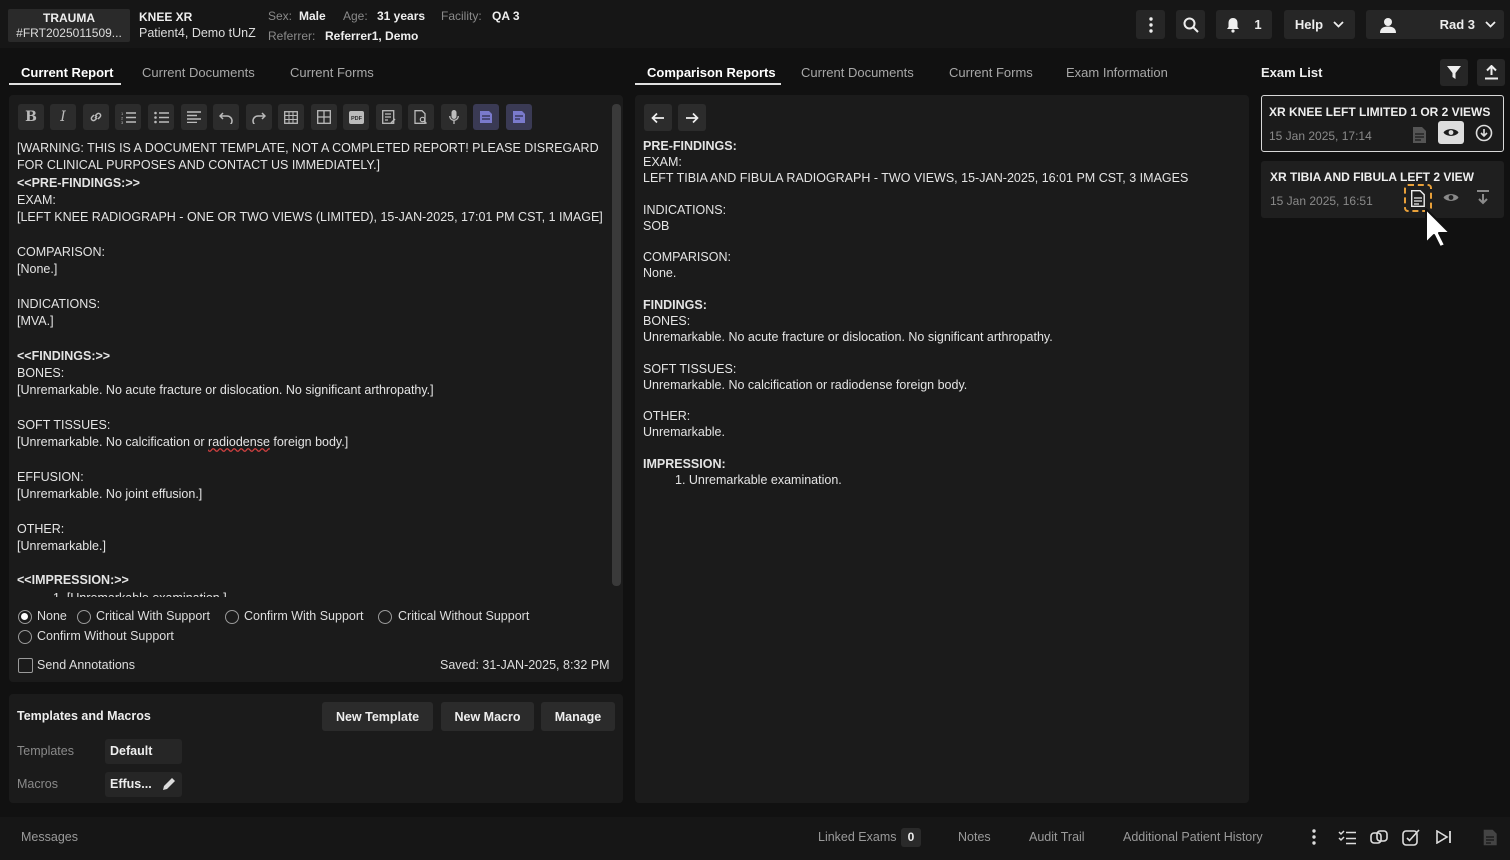 The image size is (1510, 860). Describe the element at coordinates (49, 837) in the screenshot. I see `messages-tab: Messages` at that location.